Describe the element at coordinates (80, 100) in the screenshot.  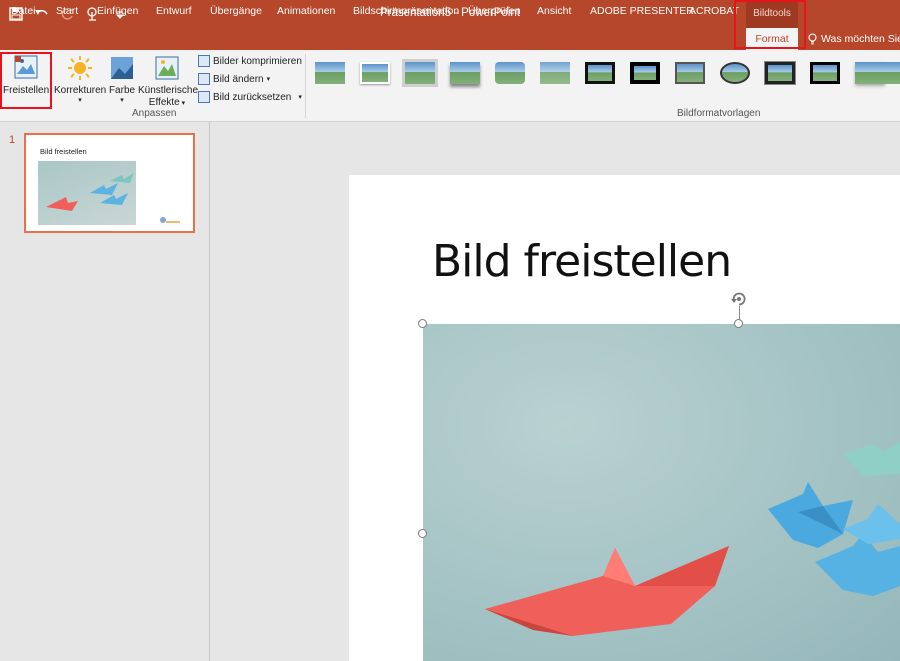
I see `korrekturen-dropdown-icon: ▾` at that location.